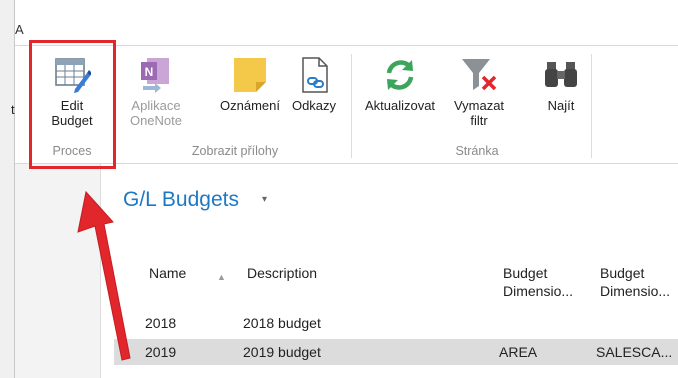 Image resolution: width=678 pixels, height=378 pixels. What do you see at coordinates (477, 151) in the screenshot?
I see `group-label-page: Stránka` at bounding box center [477, 151].